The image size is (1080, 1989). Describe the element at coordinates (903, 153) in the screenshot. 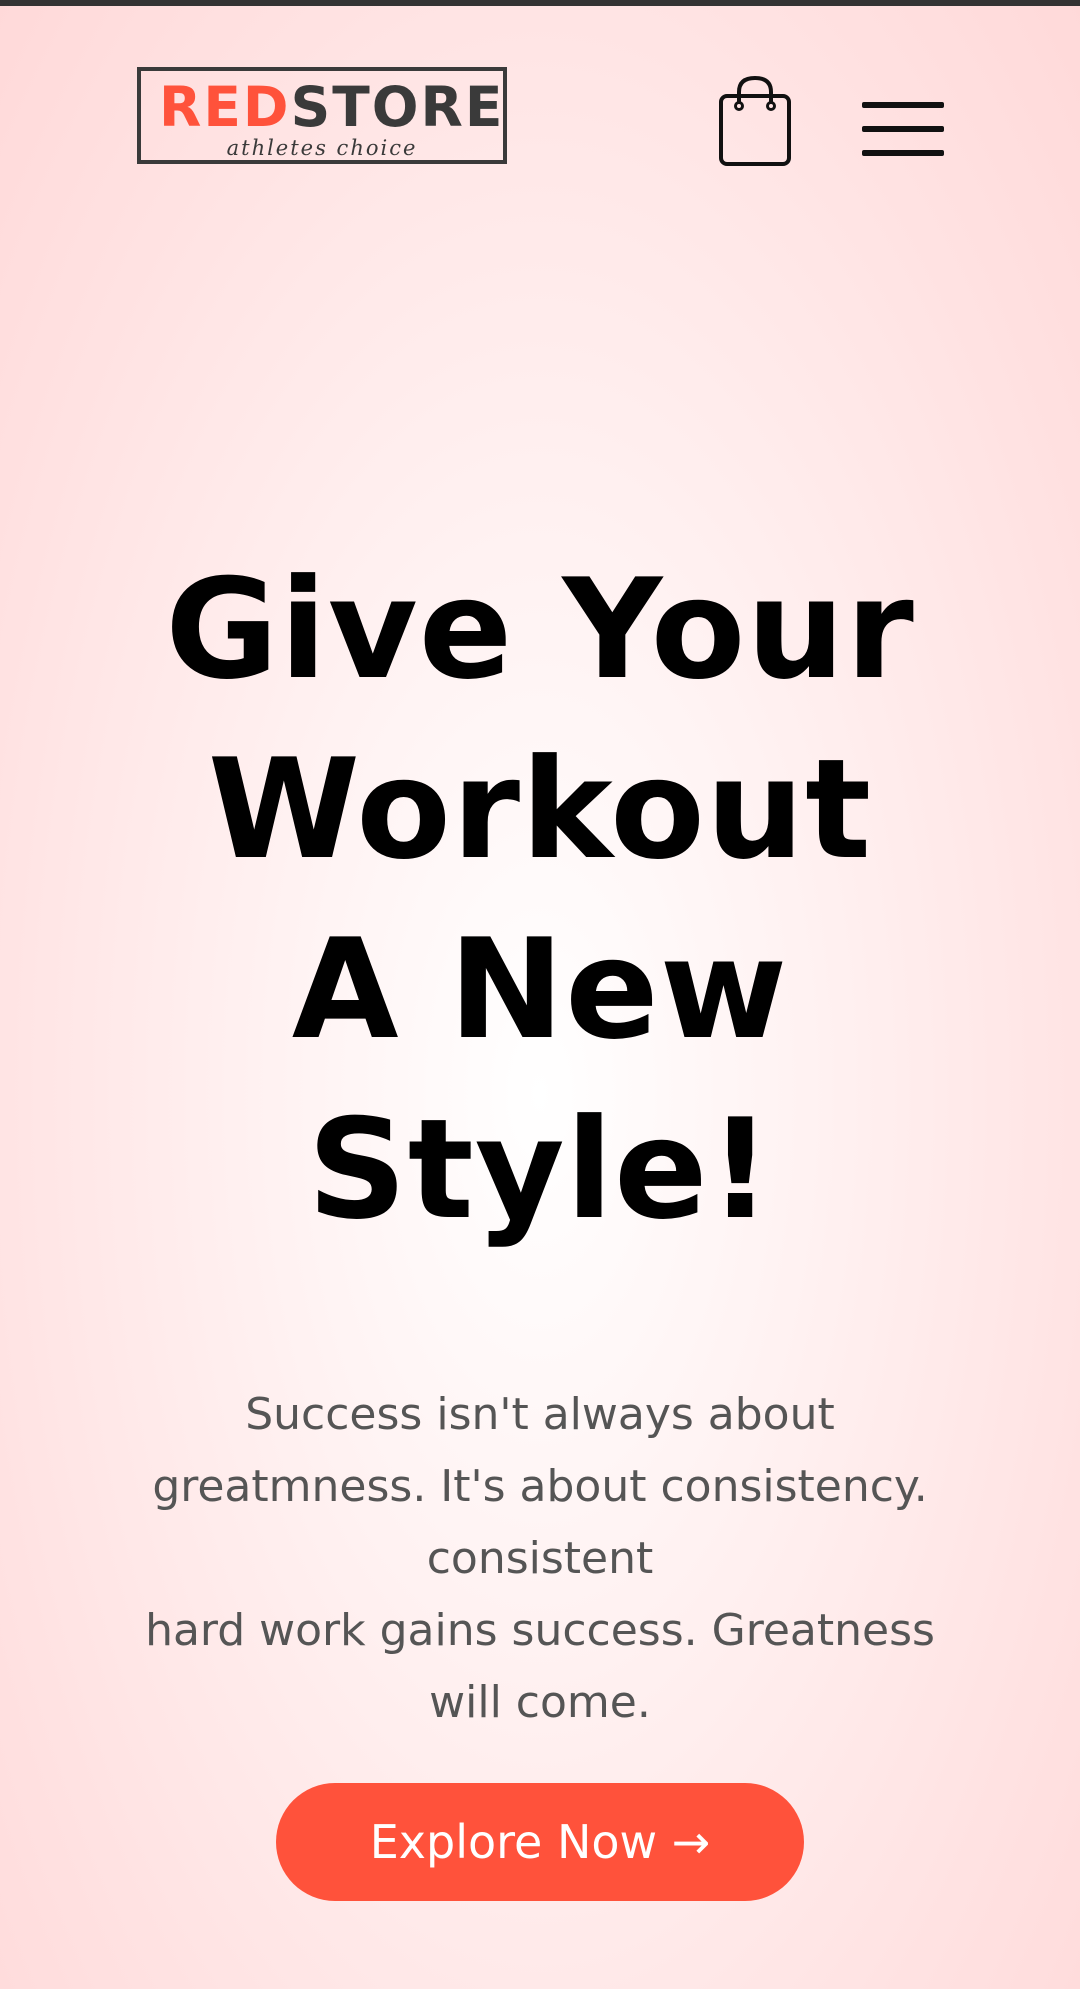

I see `menu-line-bottom` at that location.